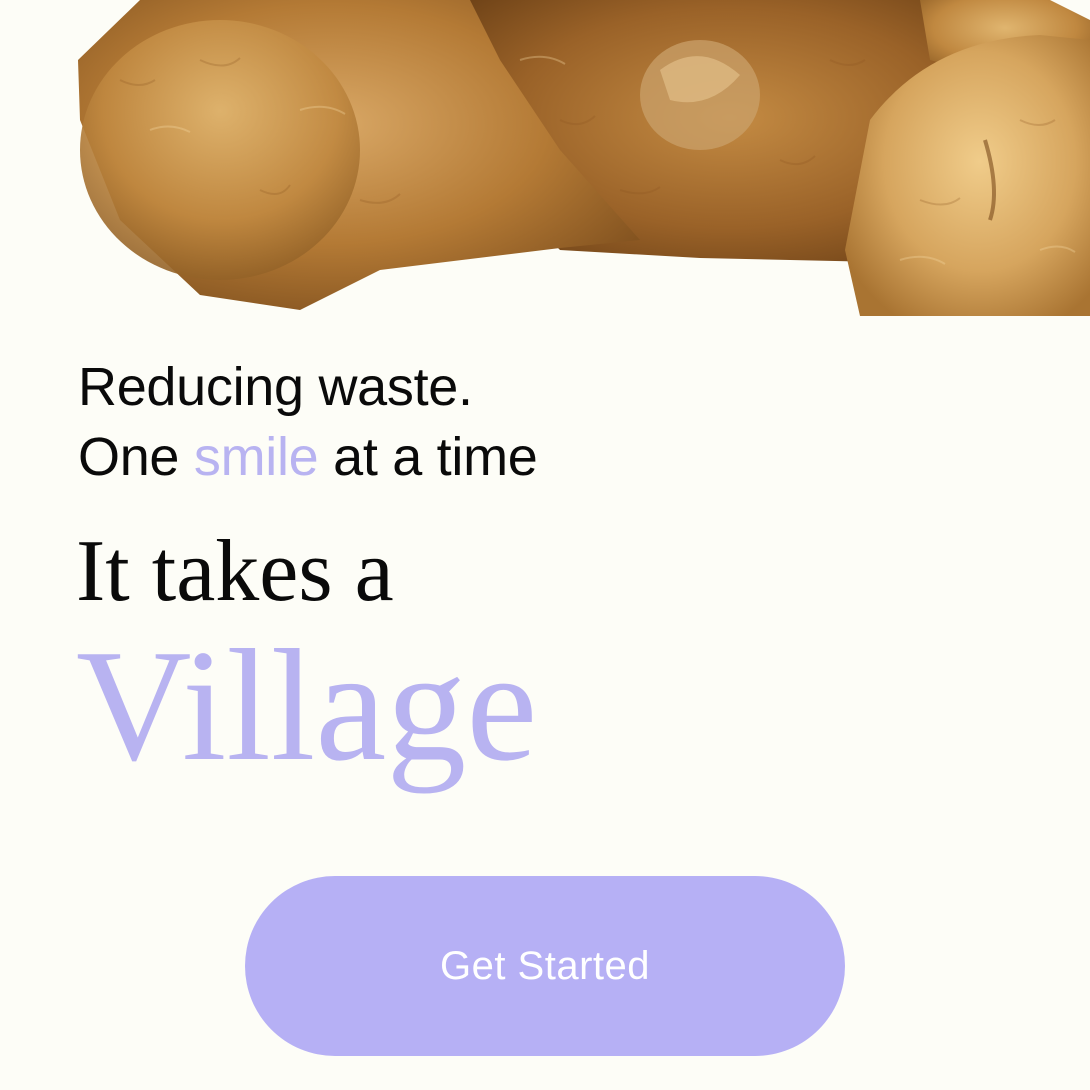 The height and width of the screenshot is (1090, 1090). I want to click on headline-highlight: Village, so click(307, 705).